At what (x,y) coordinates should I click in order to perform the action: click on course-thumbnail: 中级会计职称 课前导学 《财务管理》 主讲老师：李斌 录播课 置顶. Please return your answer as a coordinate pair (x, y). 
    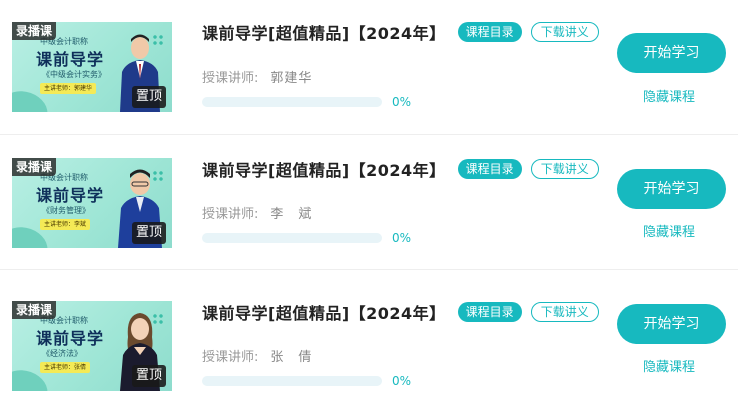
    Looking at the image, I should click on (92, 203).